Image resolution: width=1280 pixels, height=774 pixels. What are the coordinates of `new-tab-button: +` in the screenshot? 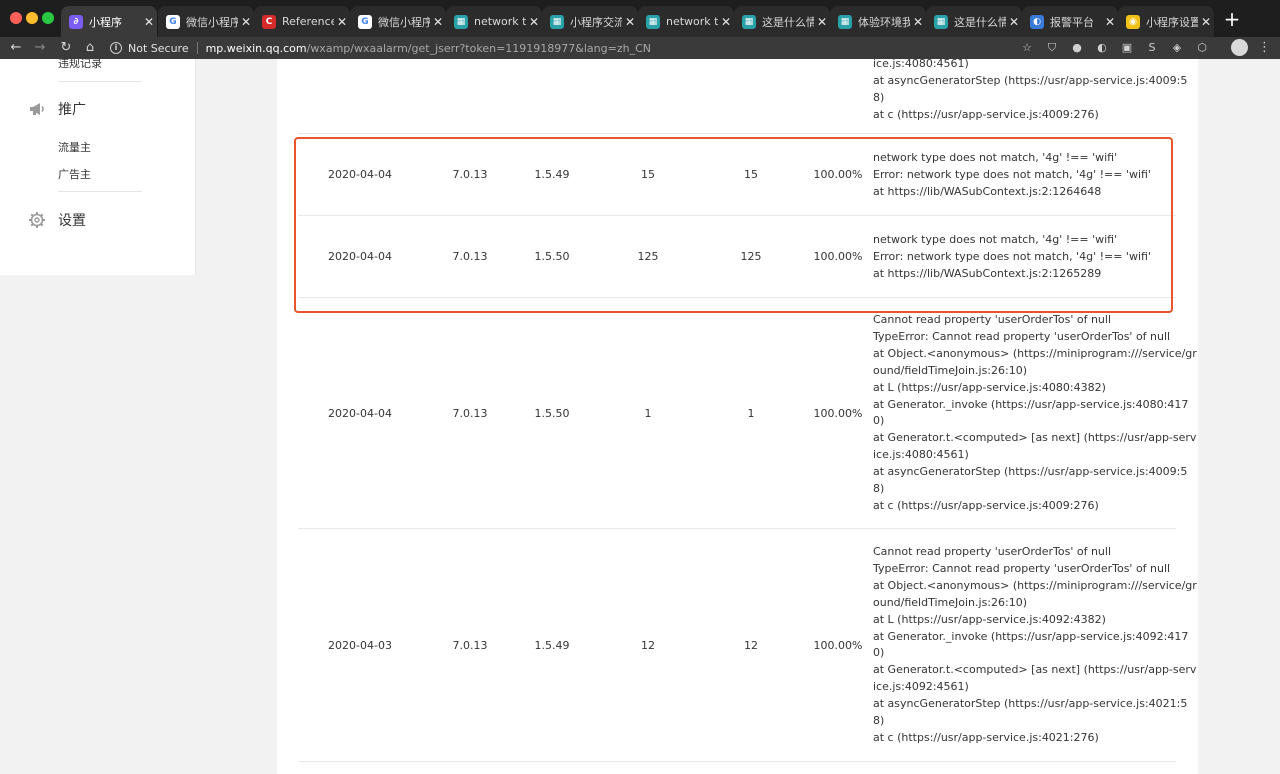 It's located at (1232, 19).